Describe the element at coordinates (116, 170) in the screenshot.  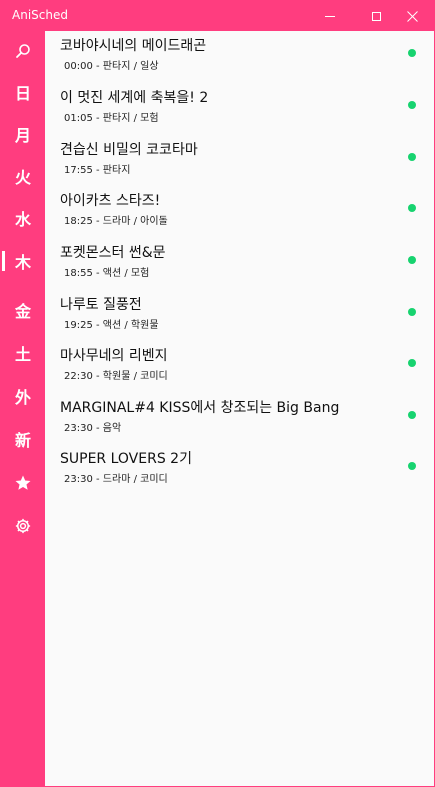
I see `genre: 판타지` at that location.